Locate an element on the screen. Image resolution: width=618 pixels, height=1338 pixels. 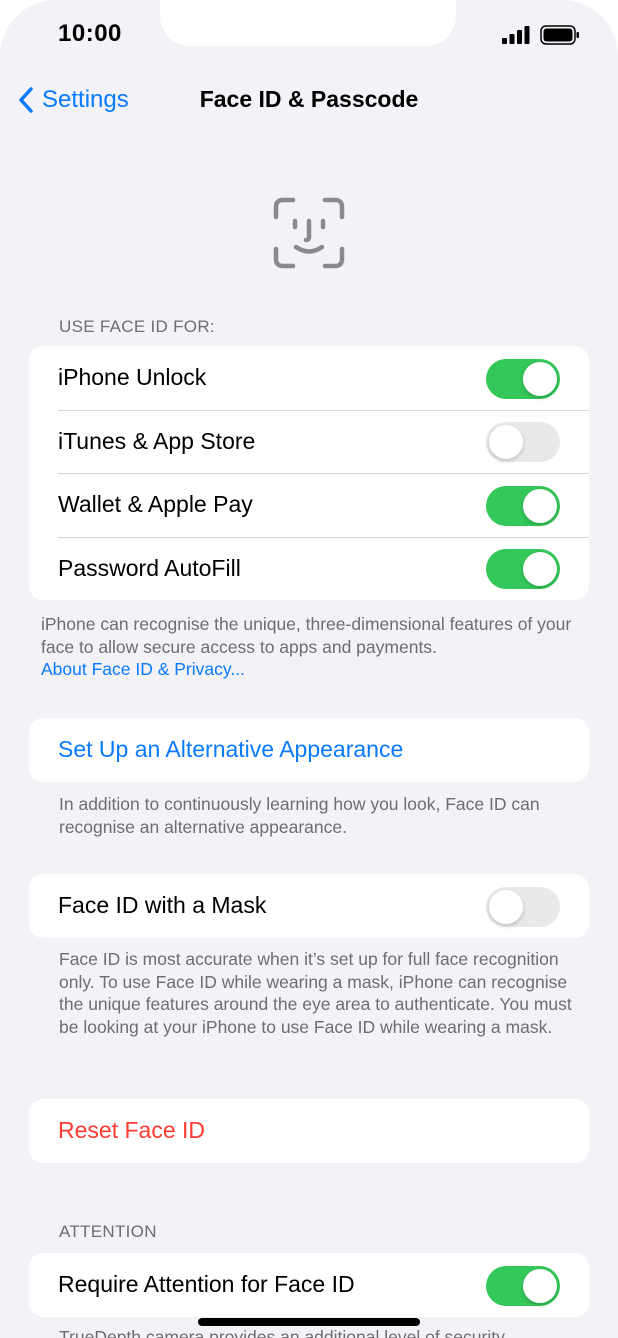
itunes-app-store-toggle is located at coordinates (523, 442).